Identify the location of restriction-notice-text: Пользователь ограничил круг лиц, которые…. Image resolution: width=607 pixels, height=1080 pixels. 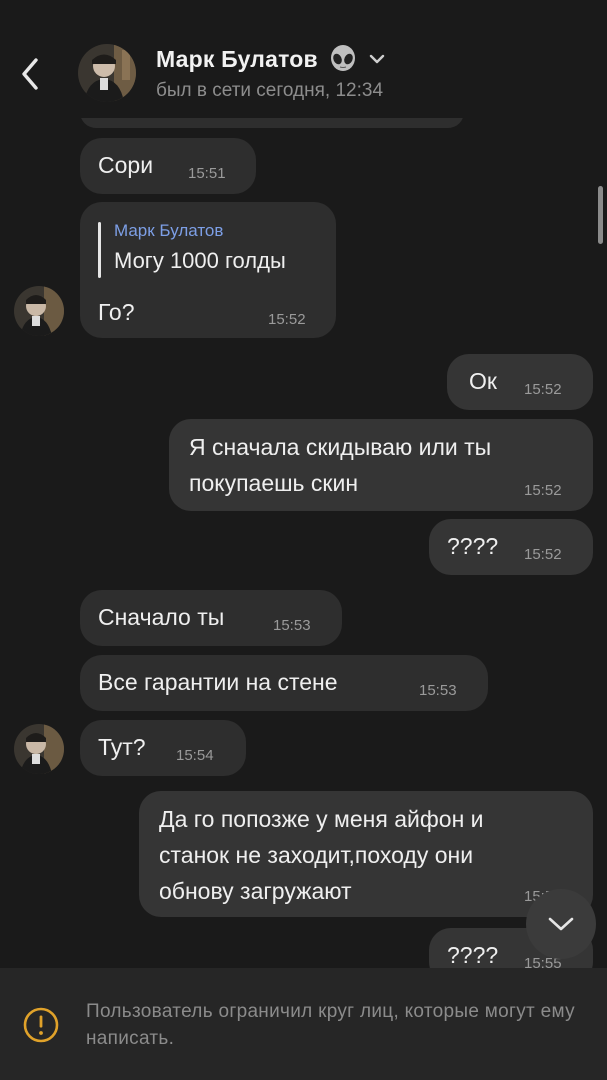
(330, 1025).